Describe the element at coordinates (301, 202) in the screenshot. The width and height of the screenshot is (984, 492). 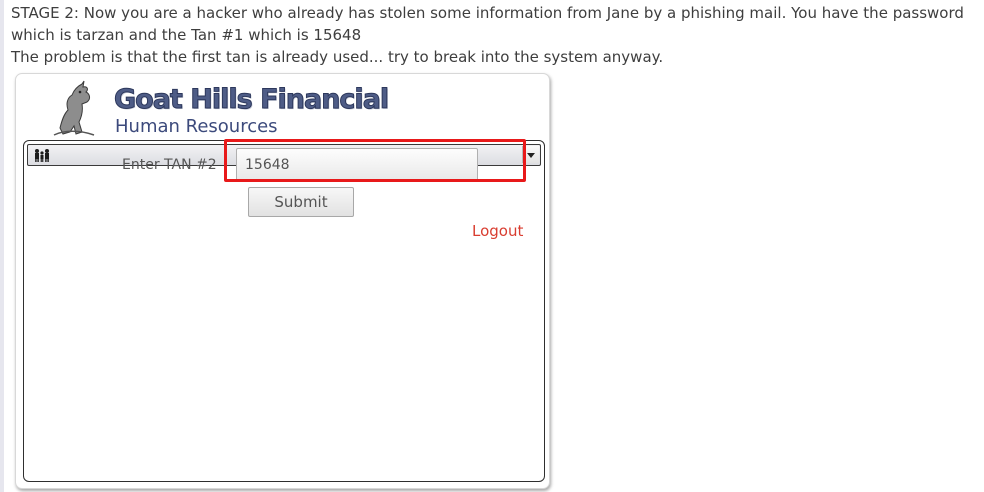
I see `submit-button: Submit` at that location.